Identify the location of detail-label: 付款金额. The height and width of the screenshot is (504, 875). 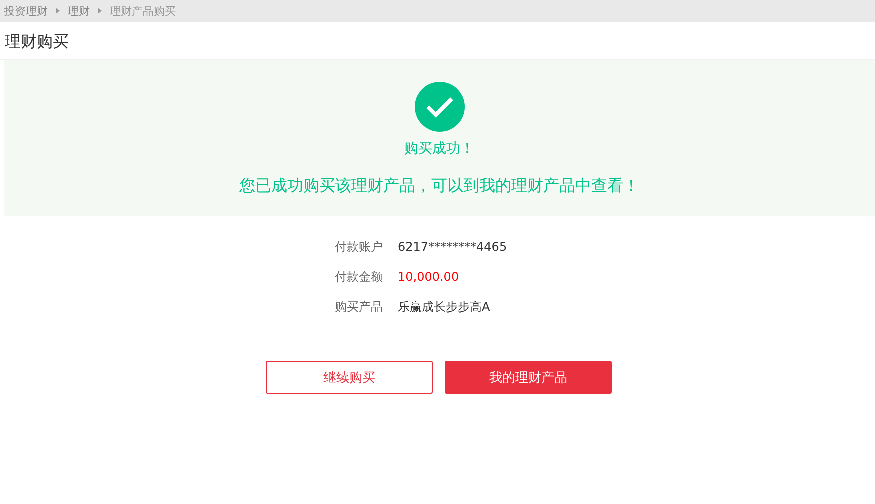
(358, 277).